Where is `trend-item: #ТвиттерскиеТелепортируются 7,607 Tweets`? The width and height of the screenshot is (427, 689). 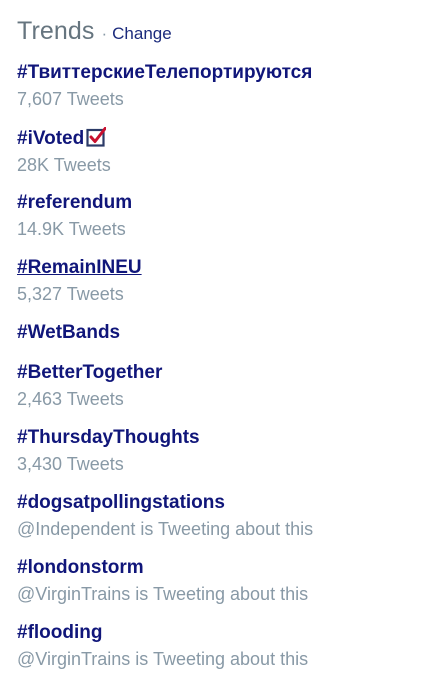
trend-item: #ТвиттерскиеТелепортируются 7,607 Tweets is located at coordinates (217, 86).